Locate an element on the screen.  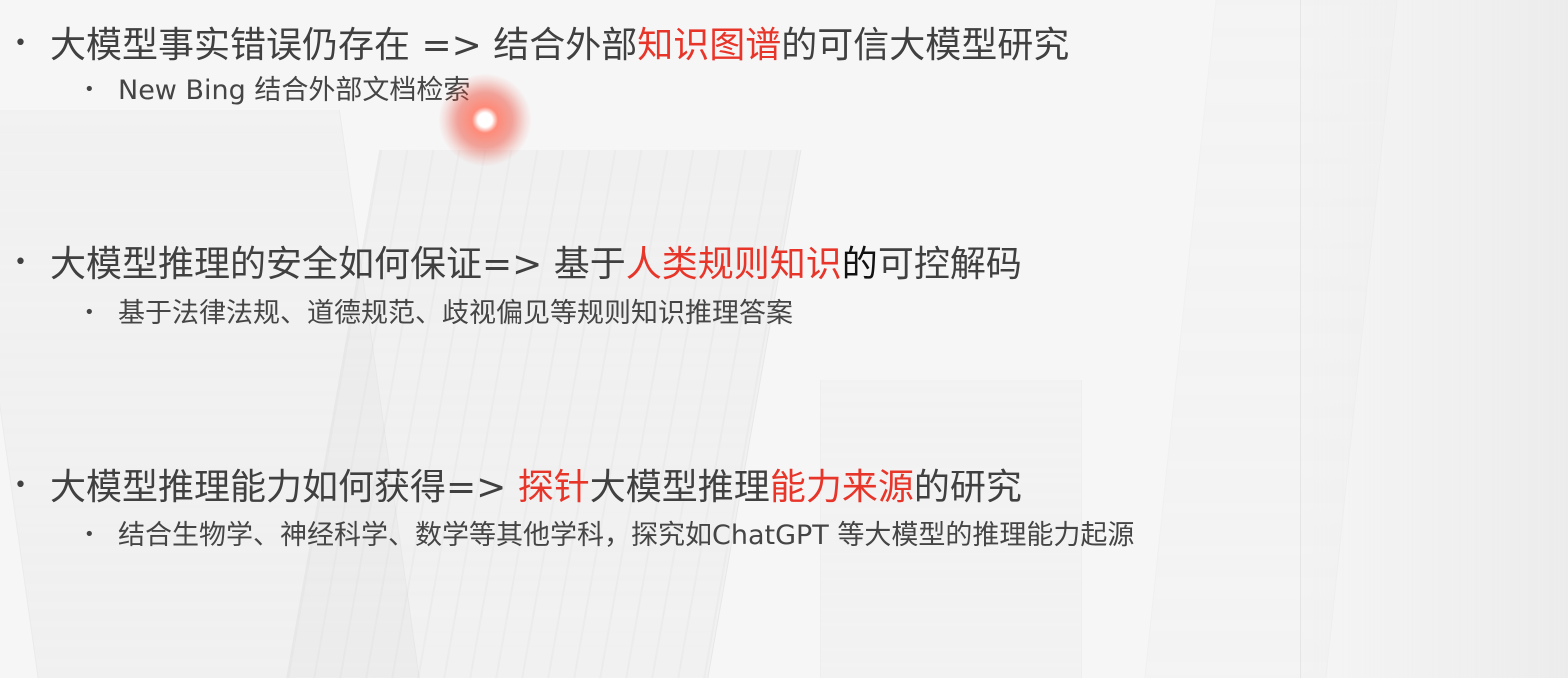
main-bullet-2-text-a: 大模型推理的安全如何保证=> 基于 is located at coordinates (338, 264).